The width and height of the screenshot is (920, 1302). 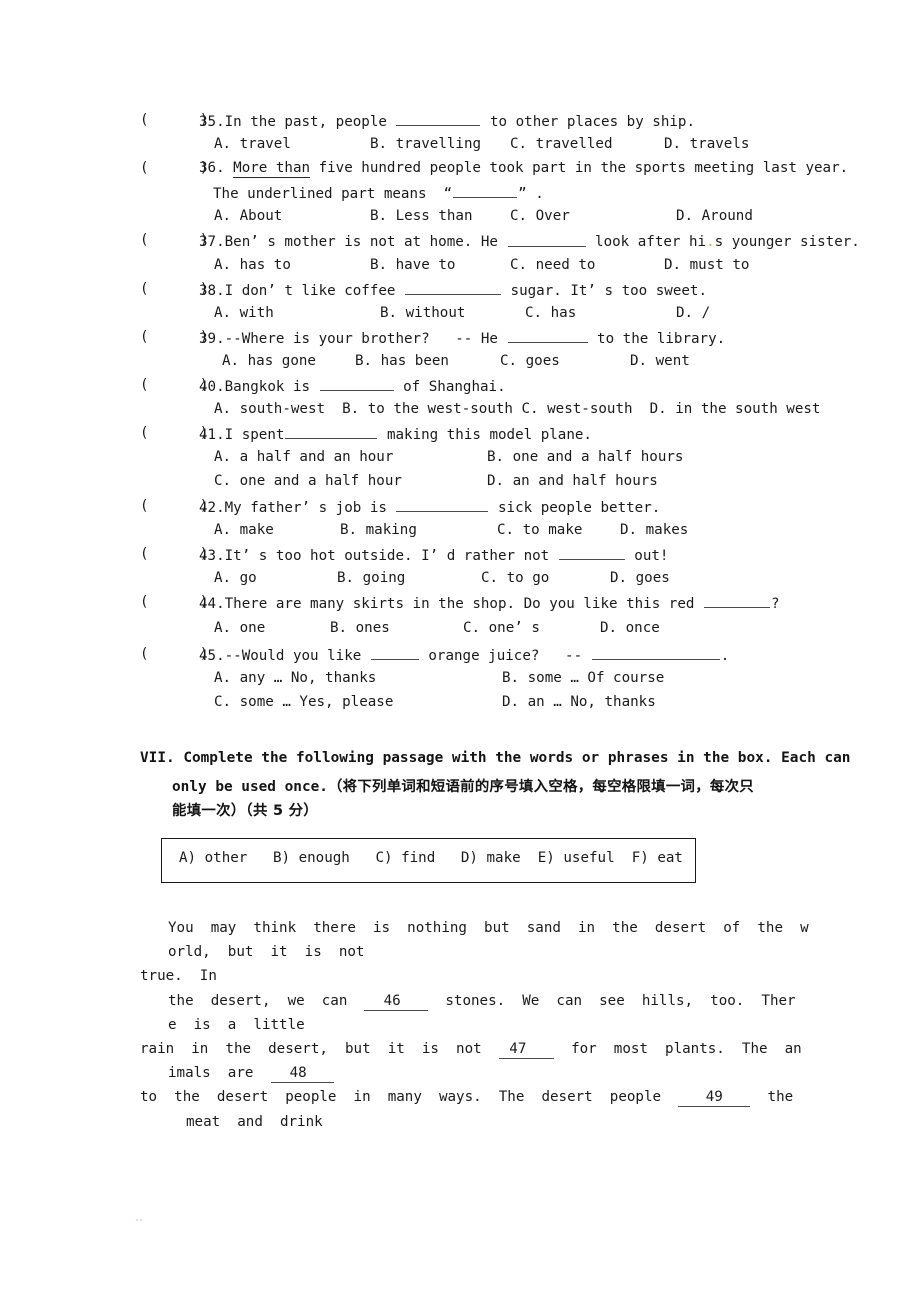 What do you see at coordinates (244, 313) in the screenshot?
I see `option-a: A. with` at bounding box center [244, 313].